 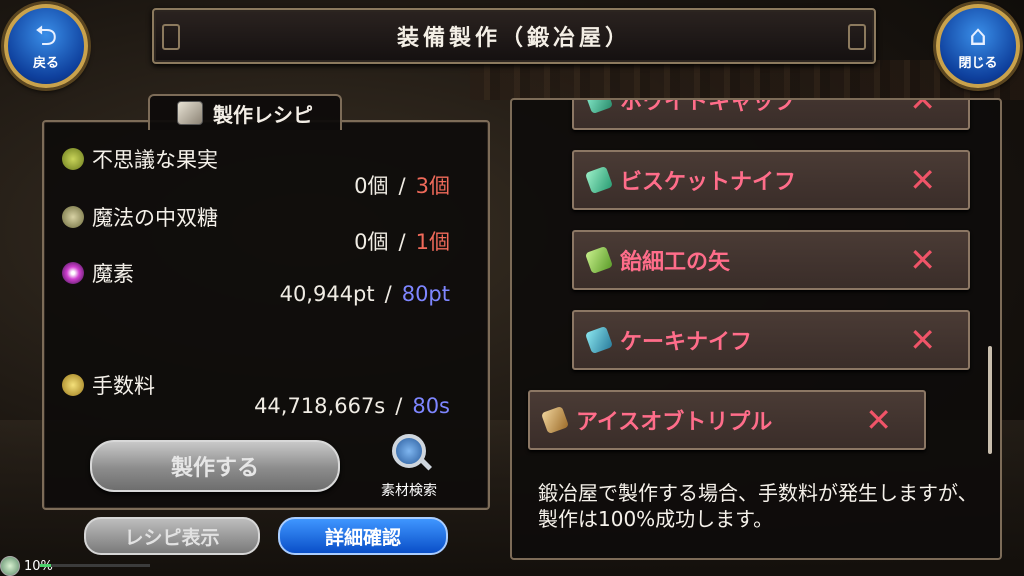 I want to click on material-have: 40,944pt, so click(x=327, y=294).